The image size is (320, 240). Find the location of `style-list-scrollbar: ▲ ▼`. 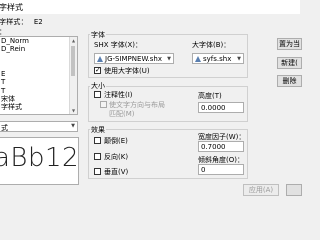

style-list-scrollbar: ▲ ▼ is located at coordinates (73, 75).